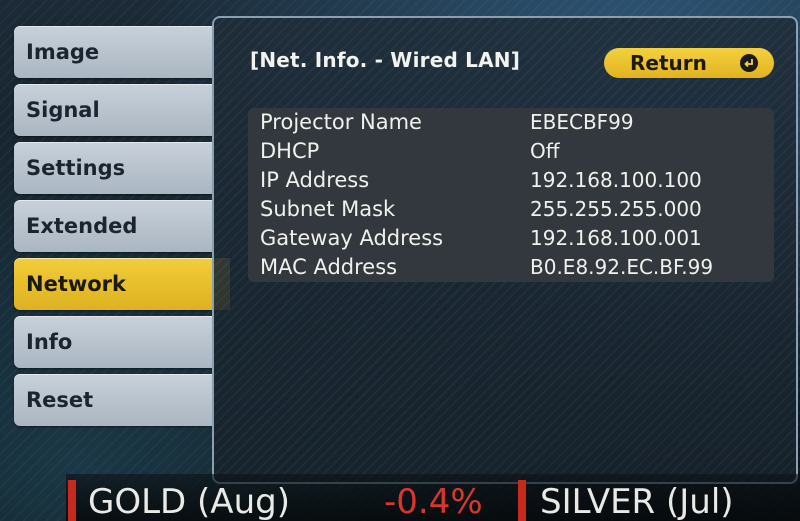 The width and height of the screenshot is (800, 521). Describe the element at coordinates (433, 501) in the screenshot. I see `ticker-change-gold: -0.4%` at that location.